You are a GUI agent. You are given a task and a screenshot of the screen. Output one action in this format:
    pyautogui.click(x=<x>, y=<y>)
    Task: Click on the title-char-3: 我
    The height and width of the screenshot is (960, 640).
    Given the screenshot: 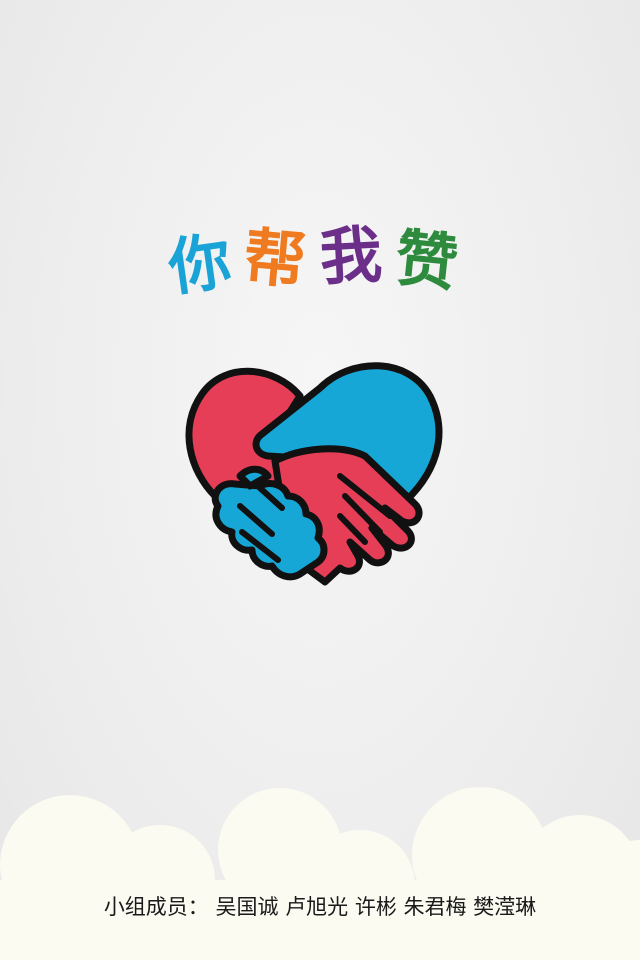 What is the action you would take?
    pyautogui.click(x=358, y=255)
    